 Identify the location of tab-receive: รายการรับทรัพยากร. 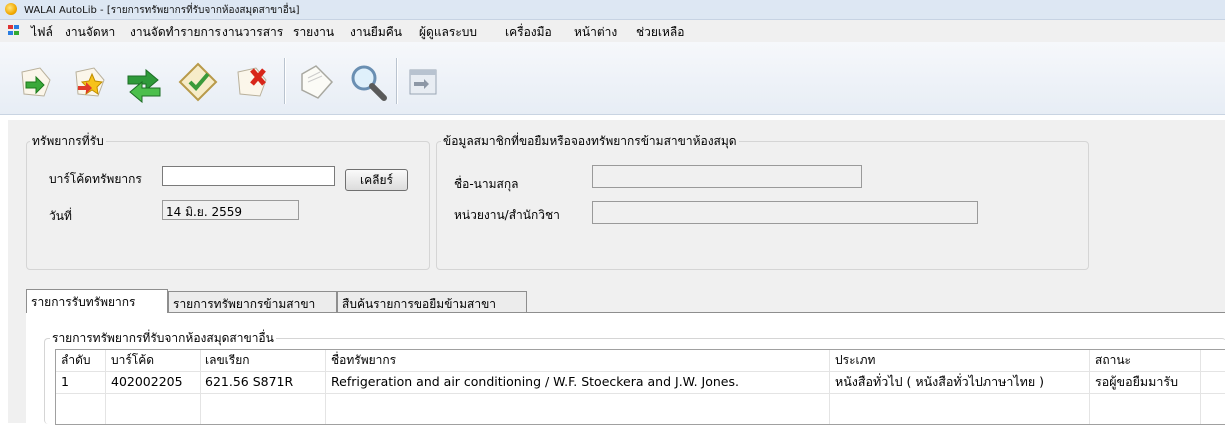
(97, 301).